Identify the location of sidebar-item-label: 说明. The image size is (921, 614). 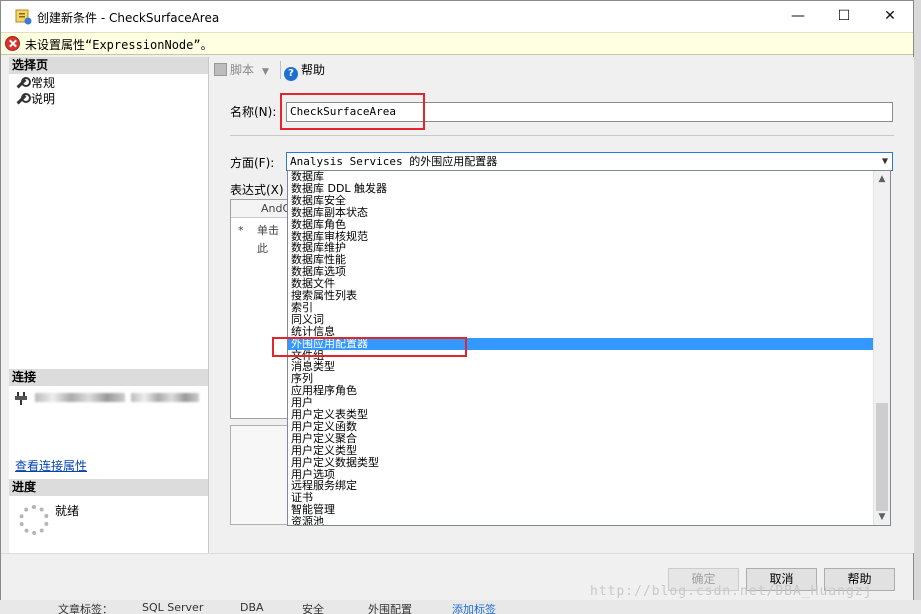
(43, 99).